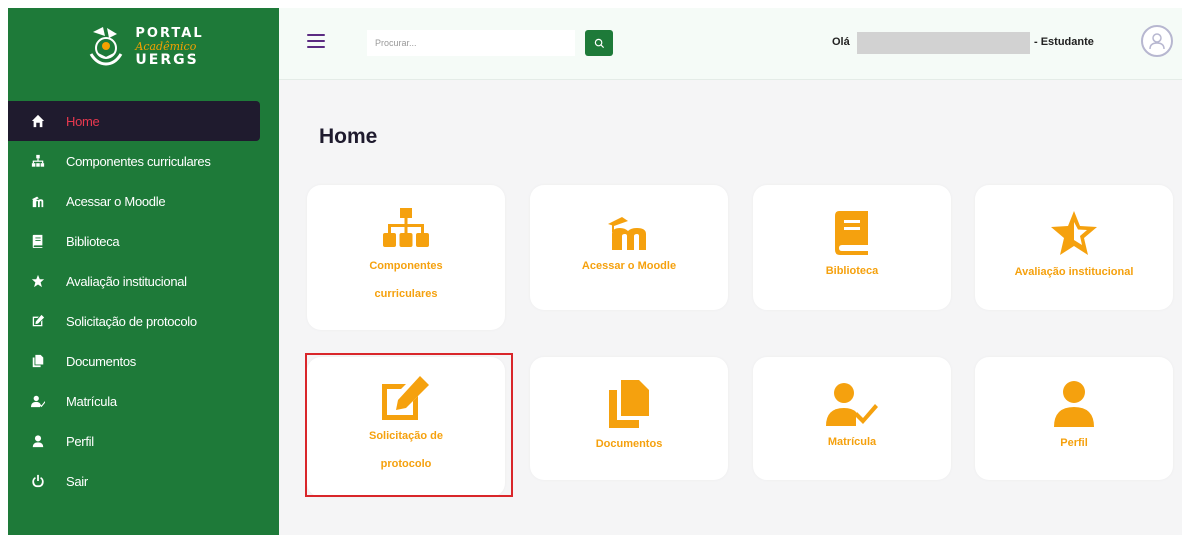 The height and width of the screenshot is (535, 1182). What do you see at coordinates (143, 361) in the screenshot?
I see `sidebar-item-documentos: Documentos` at bounding box center [143, 361].